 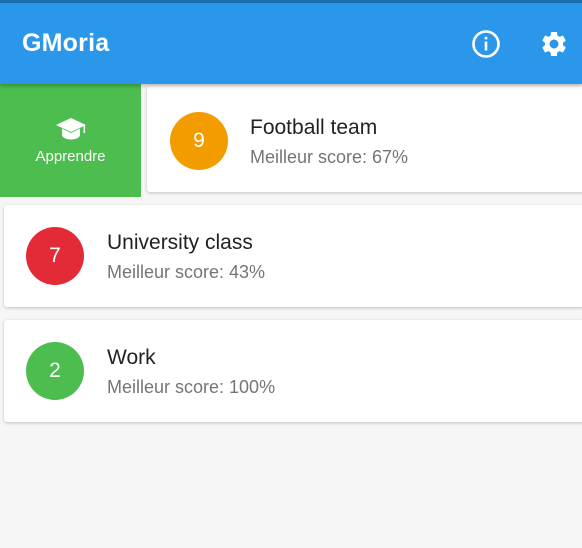 I want to click on settings-button, so click(x=554, y=44).